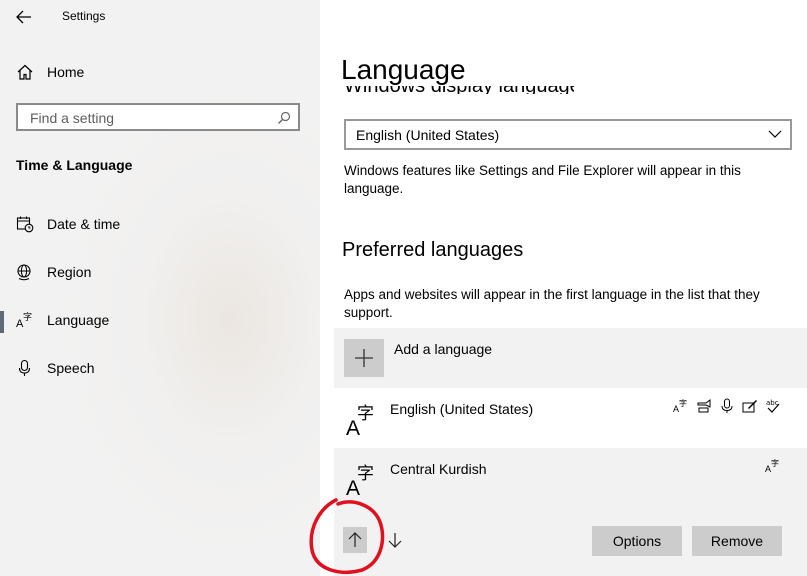 The height and width of the screenshot is (576, 807). I want to click on sidebar-item-label: Date & time, so click(84, 224).